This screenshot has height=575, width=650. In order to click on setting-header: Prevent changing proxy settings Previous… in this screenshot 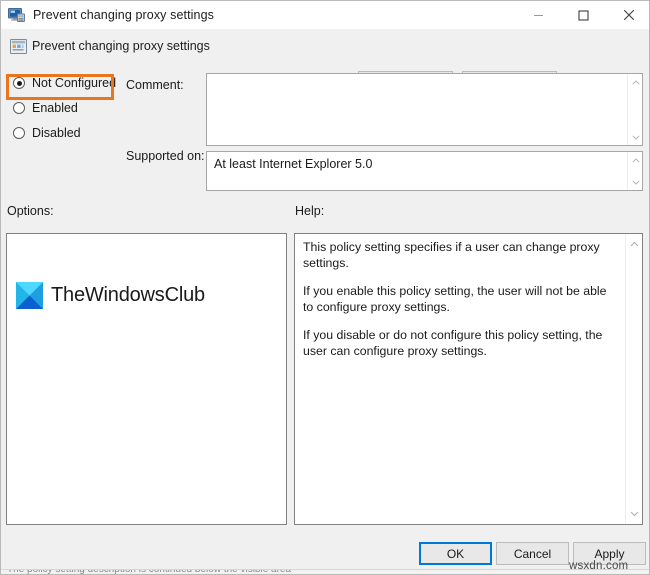, I will do `click(325, 61)`.